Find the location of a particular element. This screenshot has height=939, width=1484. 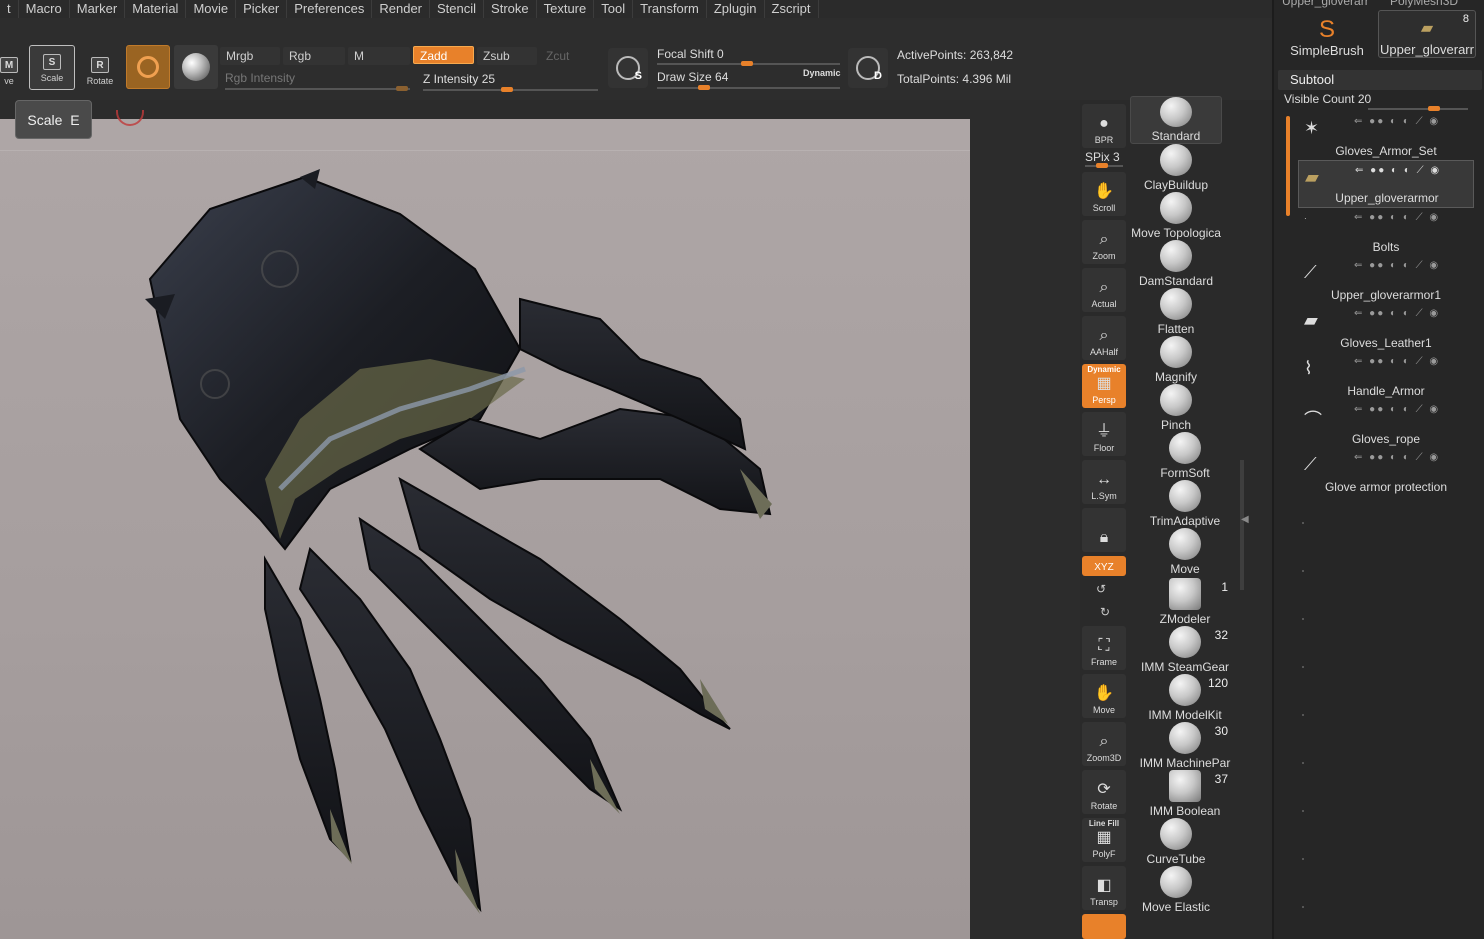

tool-top-right-label: PolyMesh3D is located at coordinates (1424, 4).